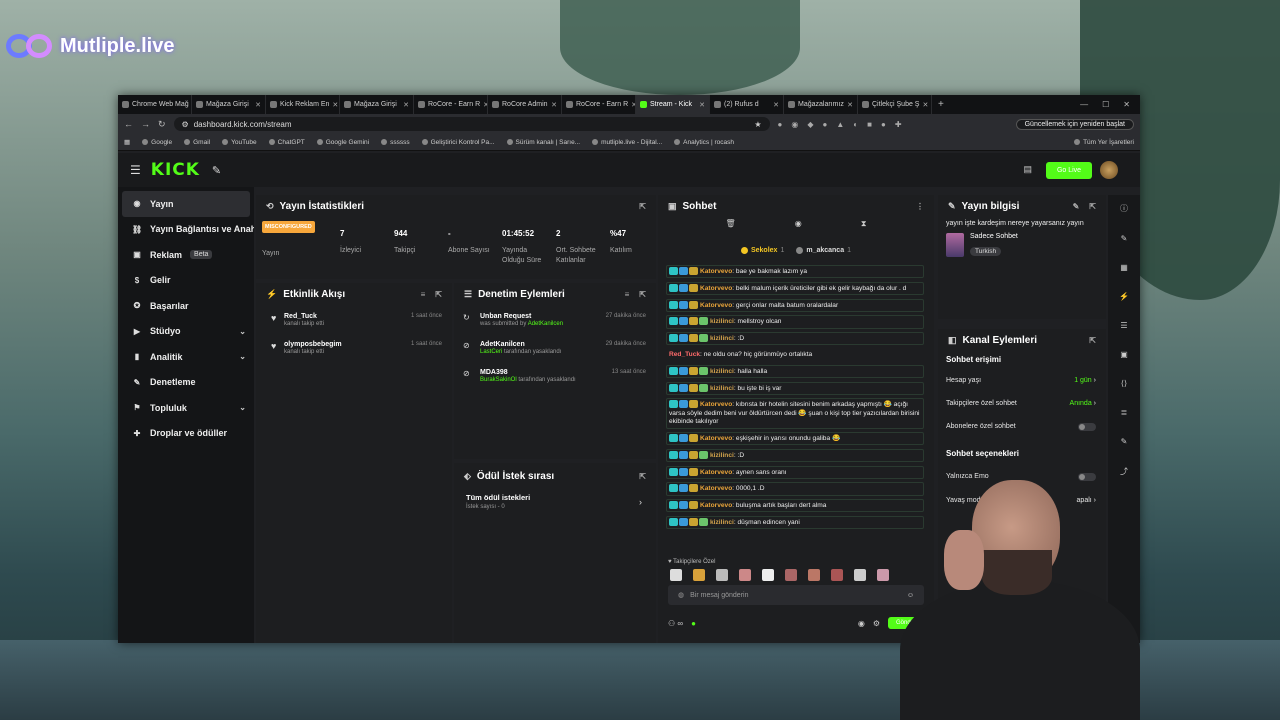  What do you see at coordinates (810, 124) in the screenshot?
I see `extension-icon: ◆` at bounding box center [810, 124].